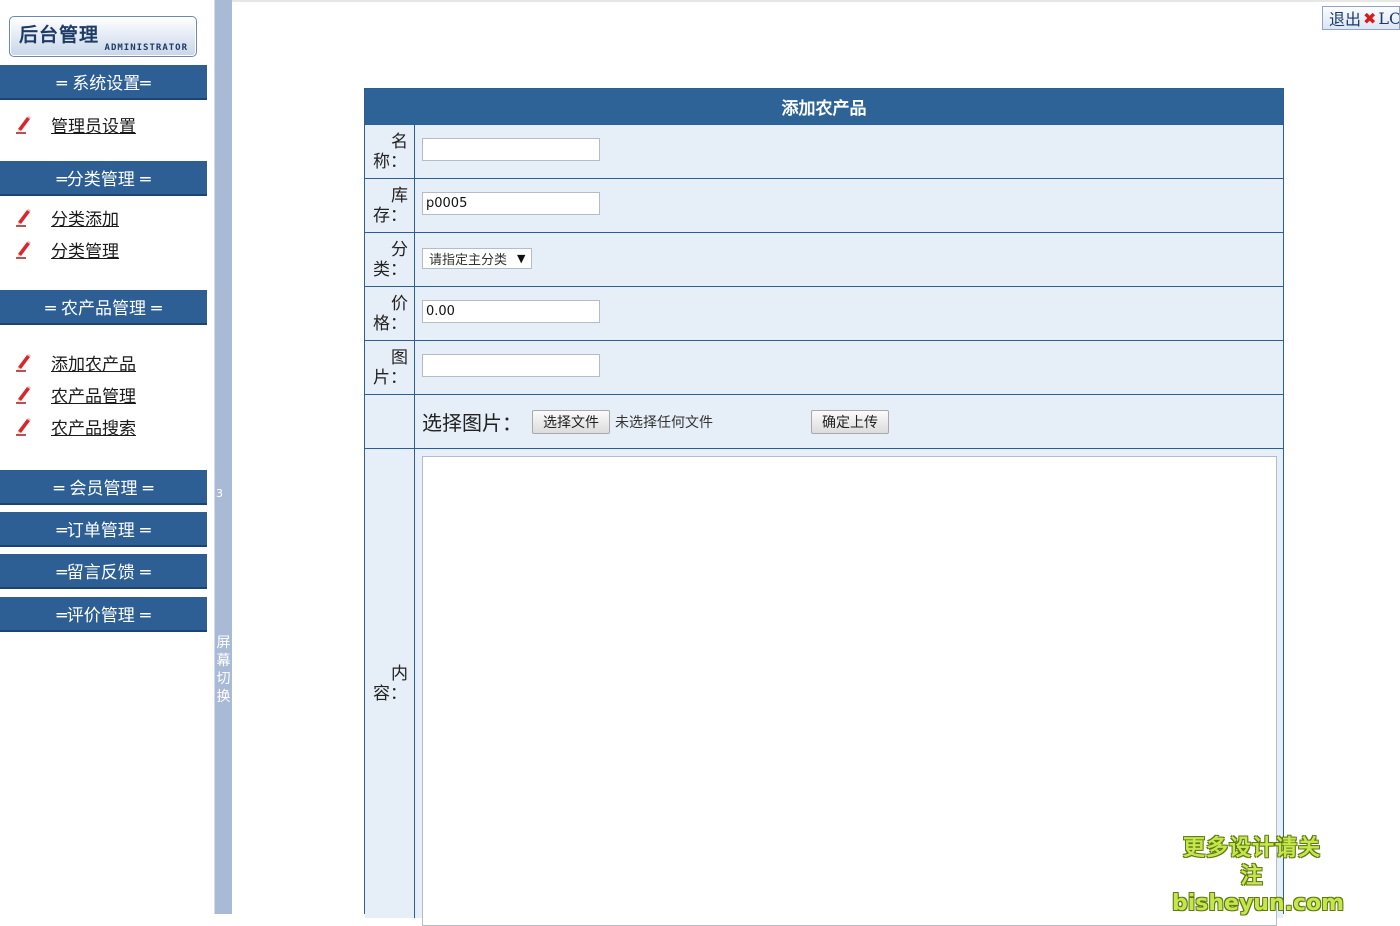 Image resolution: width=1400 pixels, height=926 pixels. I want to click on category-selected: 请指定主分类, so click(468, 260).